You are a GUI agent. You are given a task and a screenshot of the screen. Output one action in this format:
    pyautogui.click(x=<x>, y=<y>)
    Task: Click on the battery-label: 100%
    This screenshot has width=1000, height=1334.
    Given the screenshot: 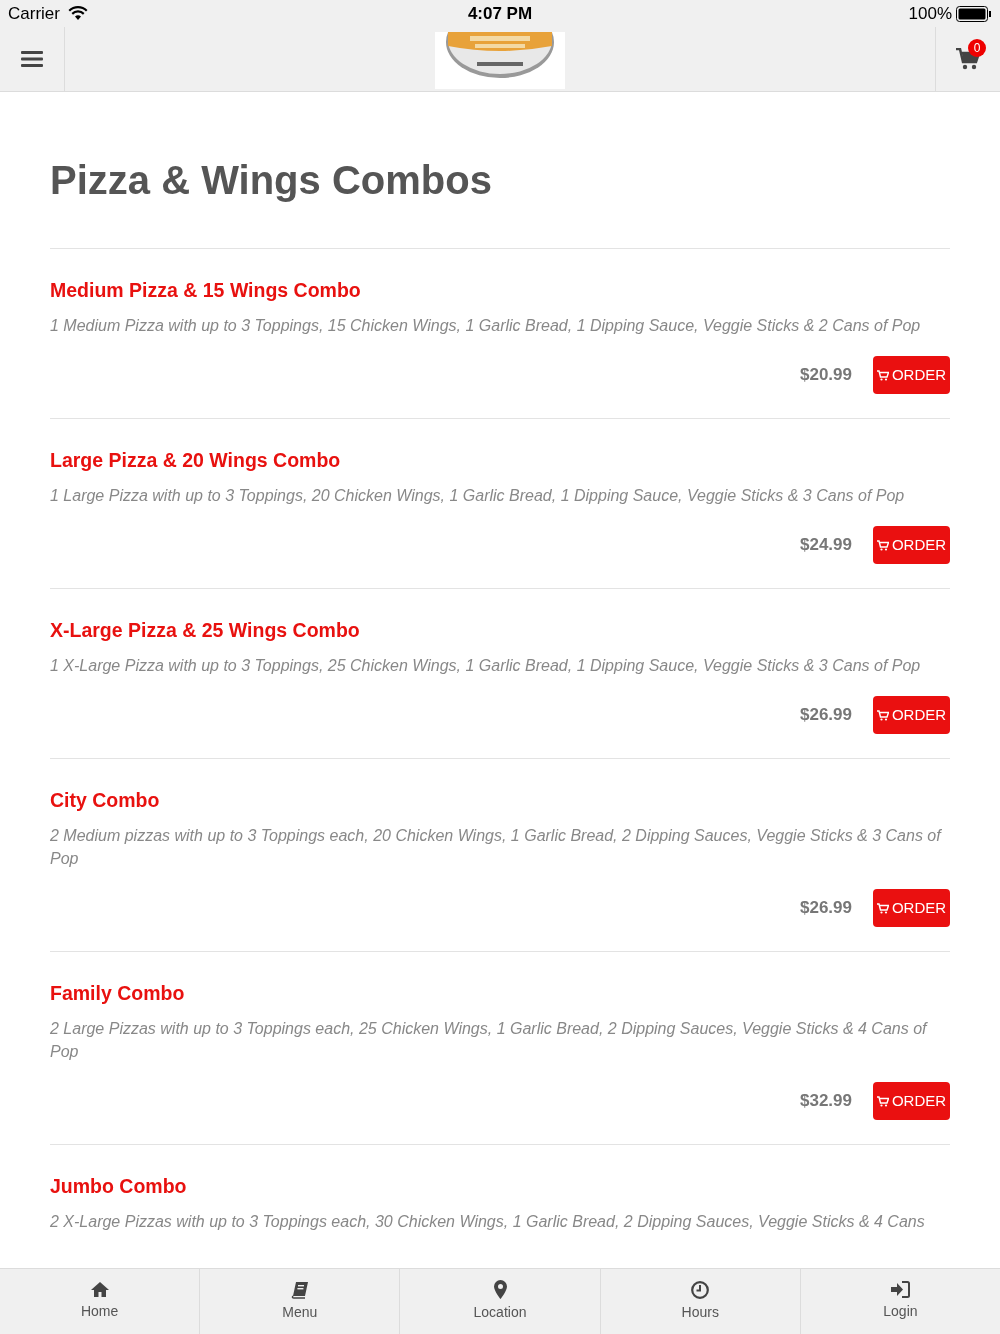 What is the action you would take?
    pyautogui.click(x=930, y=13)
    